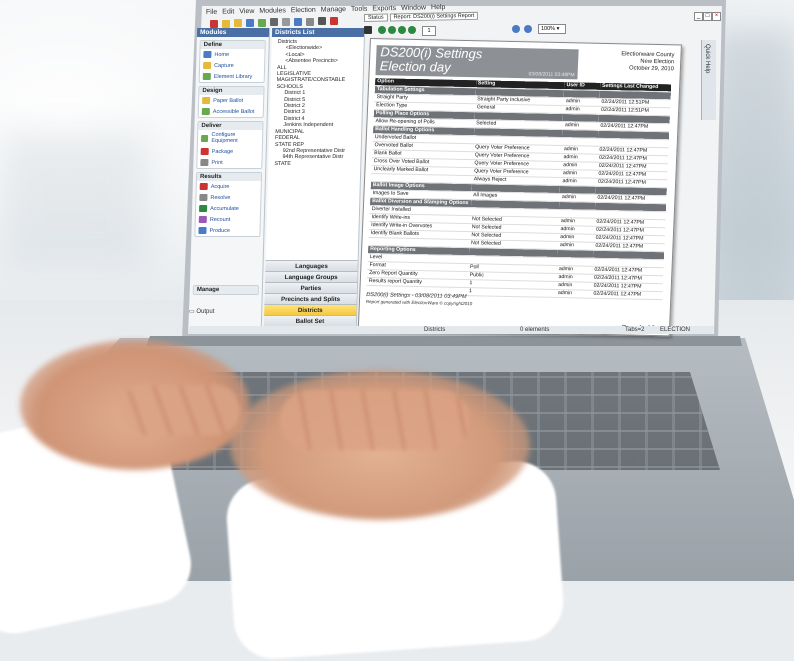 This screenshot has width=794, height=661. I want to click on zoom-out-icon, so click(528, 29).